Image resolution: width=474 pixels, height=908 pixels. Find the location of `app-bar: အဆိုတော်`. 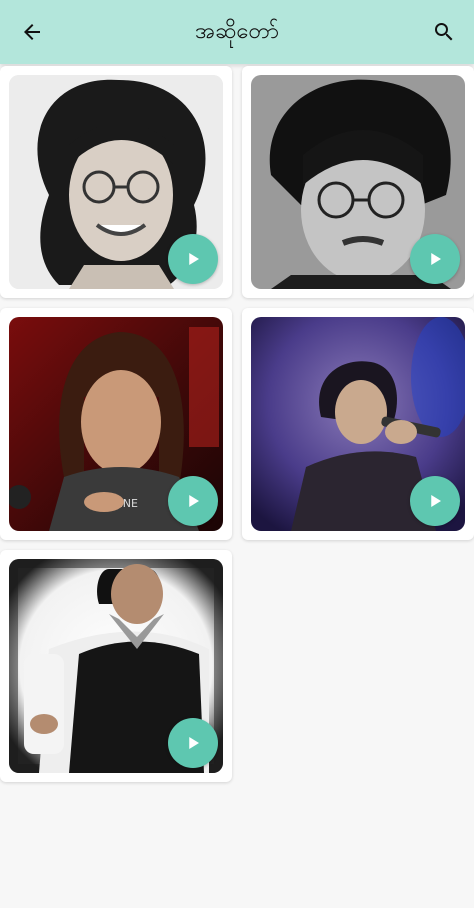

app-bar: အဆိုတော် is located at coordinates (237, 32).